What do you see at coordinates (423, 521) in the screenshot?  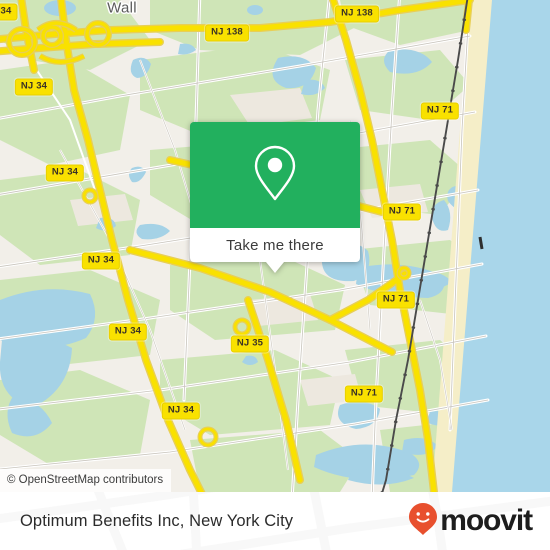 I see `moovit-smiley-pin-icon` at bounding box center [423, 521].